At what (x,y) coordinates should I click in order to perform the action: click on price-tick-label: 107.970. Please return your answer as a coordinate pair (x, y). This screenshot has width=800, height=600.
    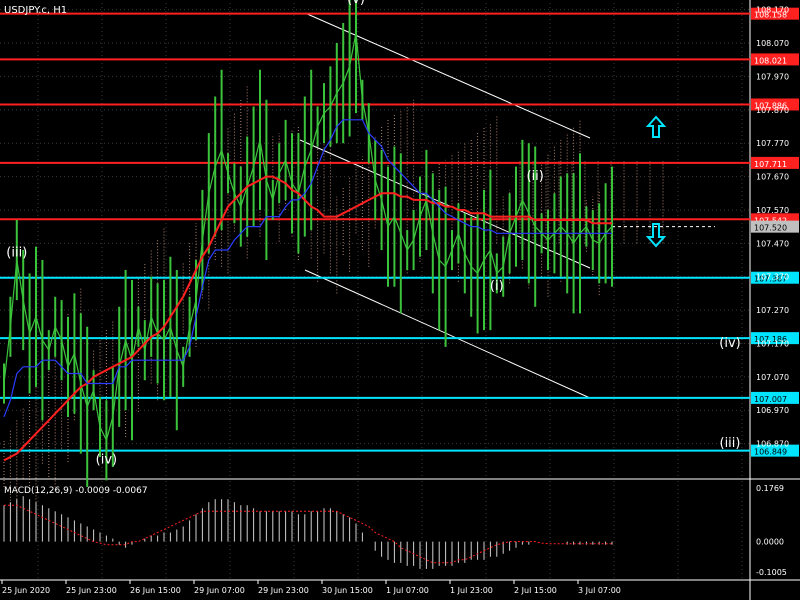
    Looking at the image, I should click on (772, 76).